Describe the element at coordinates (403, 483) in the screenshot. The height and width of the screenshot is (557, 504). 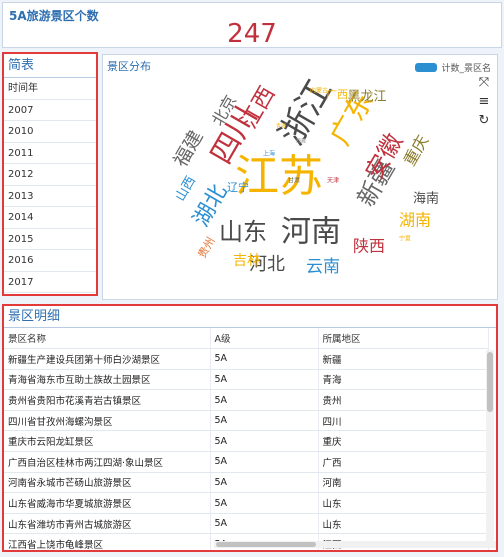
I see `cell-region: 河南` at that location.